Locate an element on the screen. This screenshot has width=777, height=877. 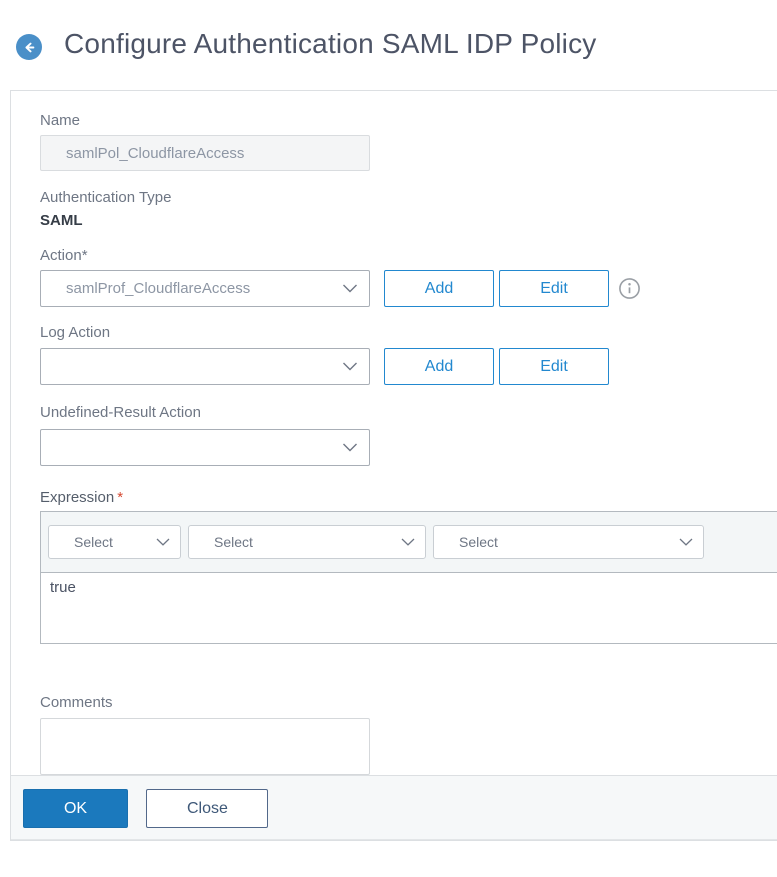
name-label: Name is located at coordinates (60, 120).